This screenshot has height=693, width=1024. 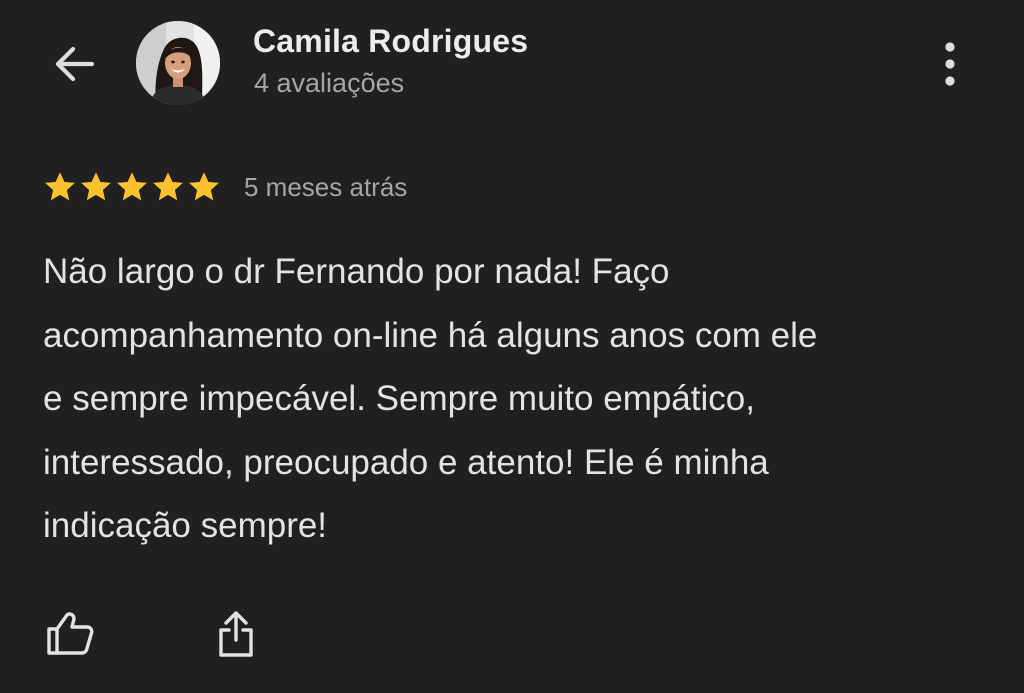 I want to click on profile-photo, so click(x=178, y=63).